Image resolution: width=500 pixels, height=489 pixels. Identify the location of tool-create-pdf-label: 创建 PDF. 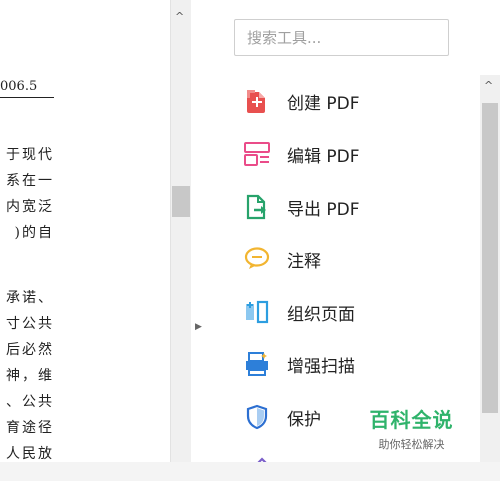
(323, 103).